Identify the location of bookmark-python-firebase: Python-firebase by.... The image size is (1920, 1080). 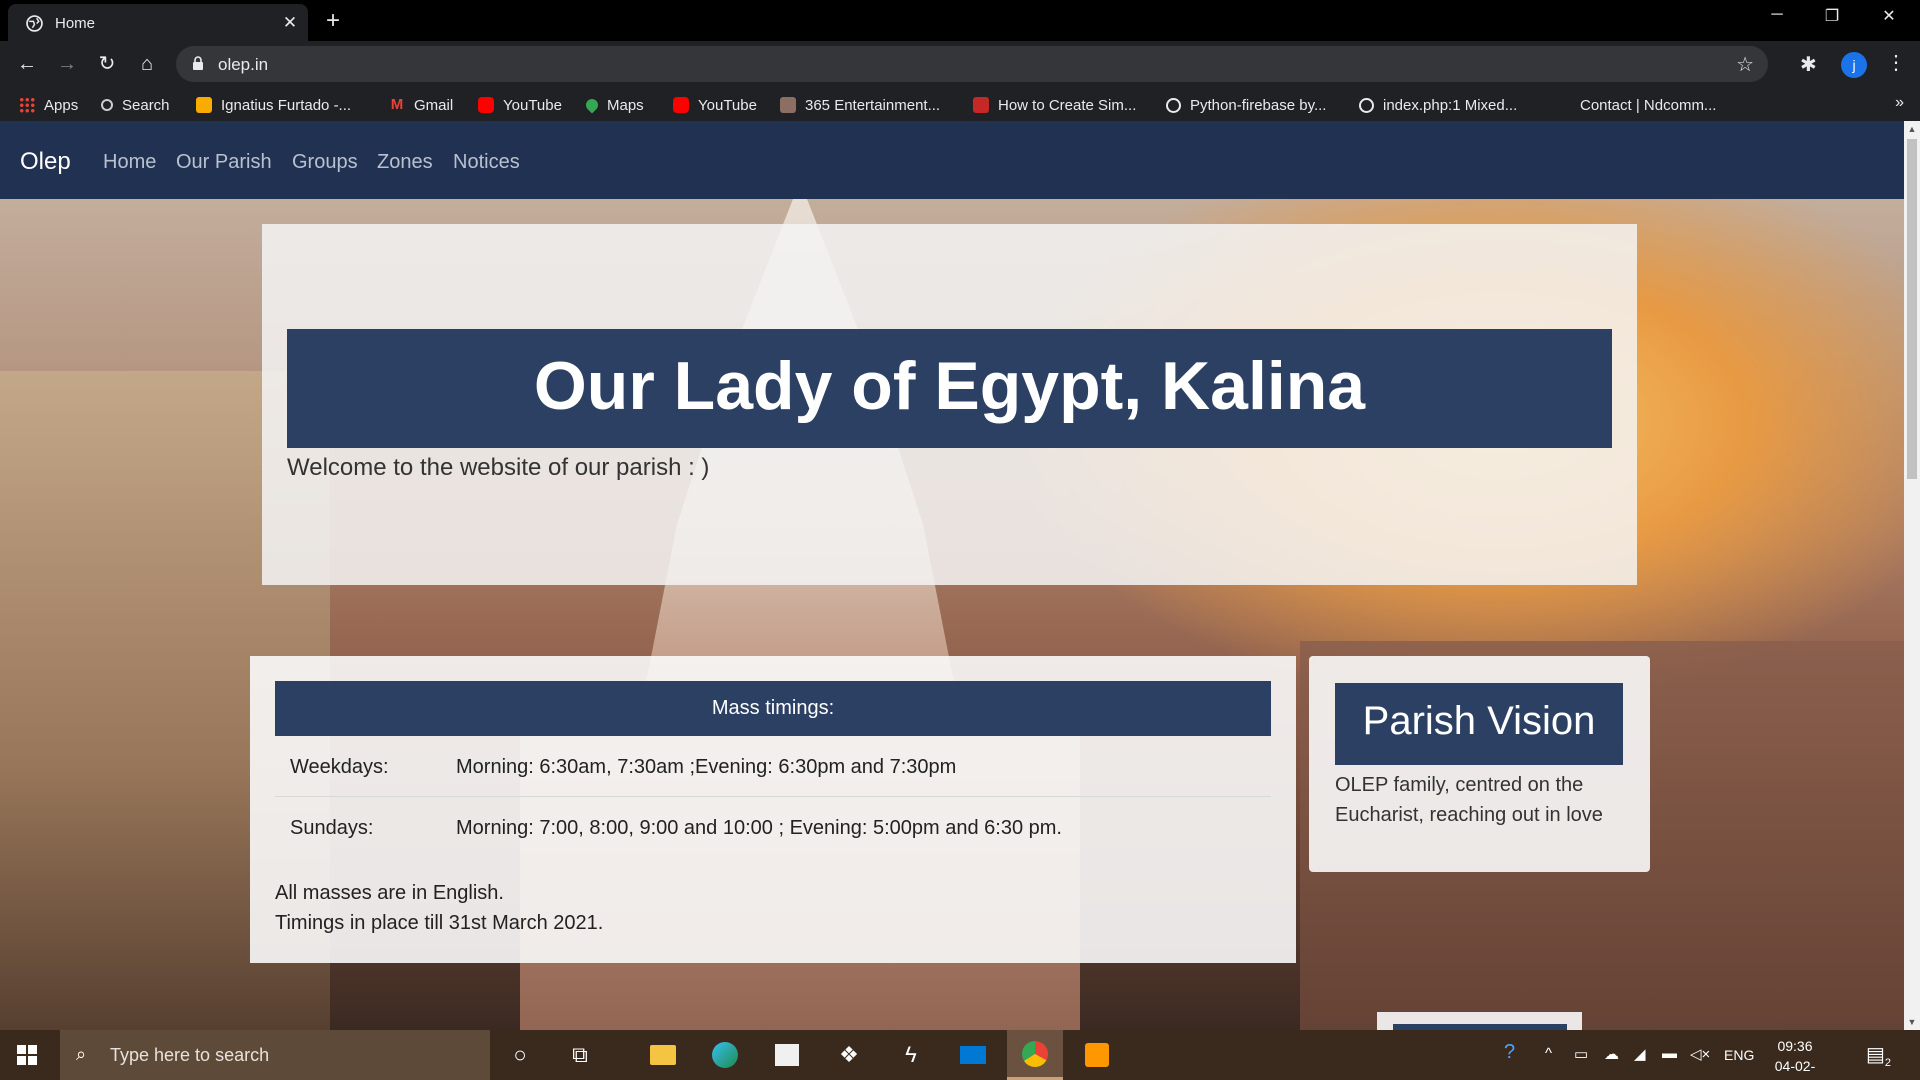
(1246, 105).